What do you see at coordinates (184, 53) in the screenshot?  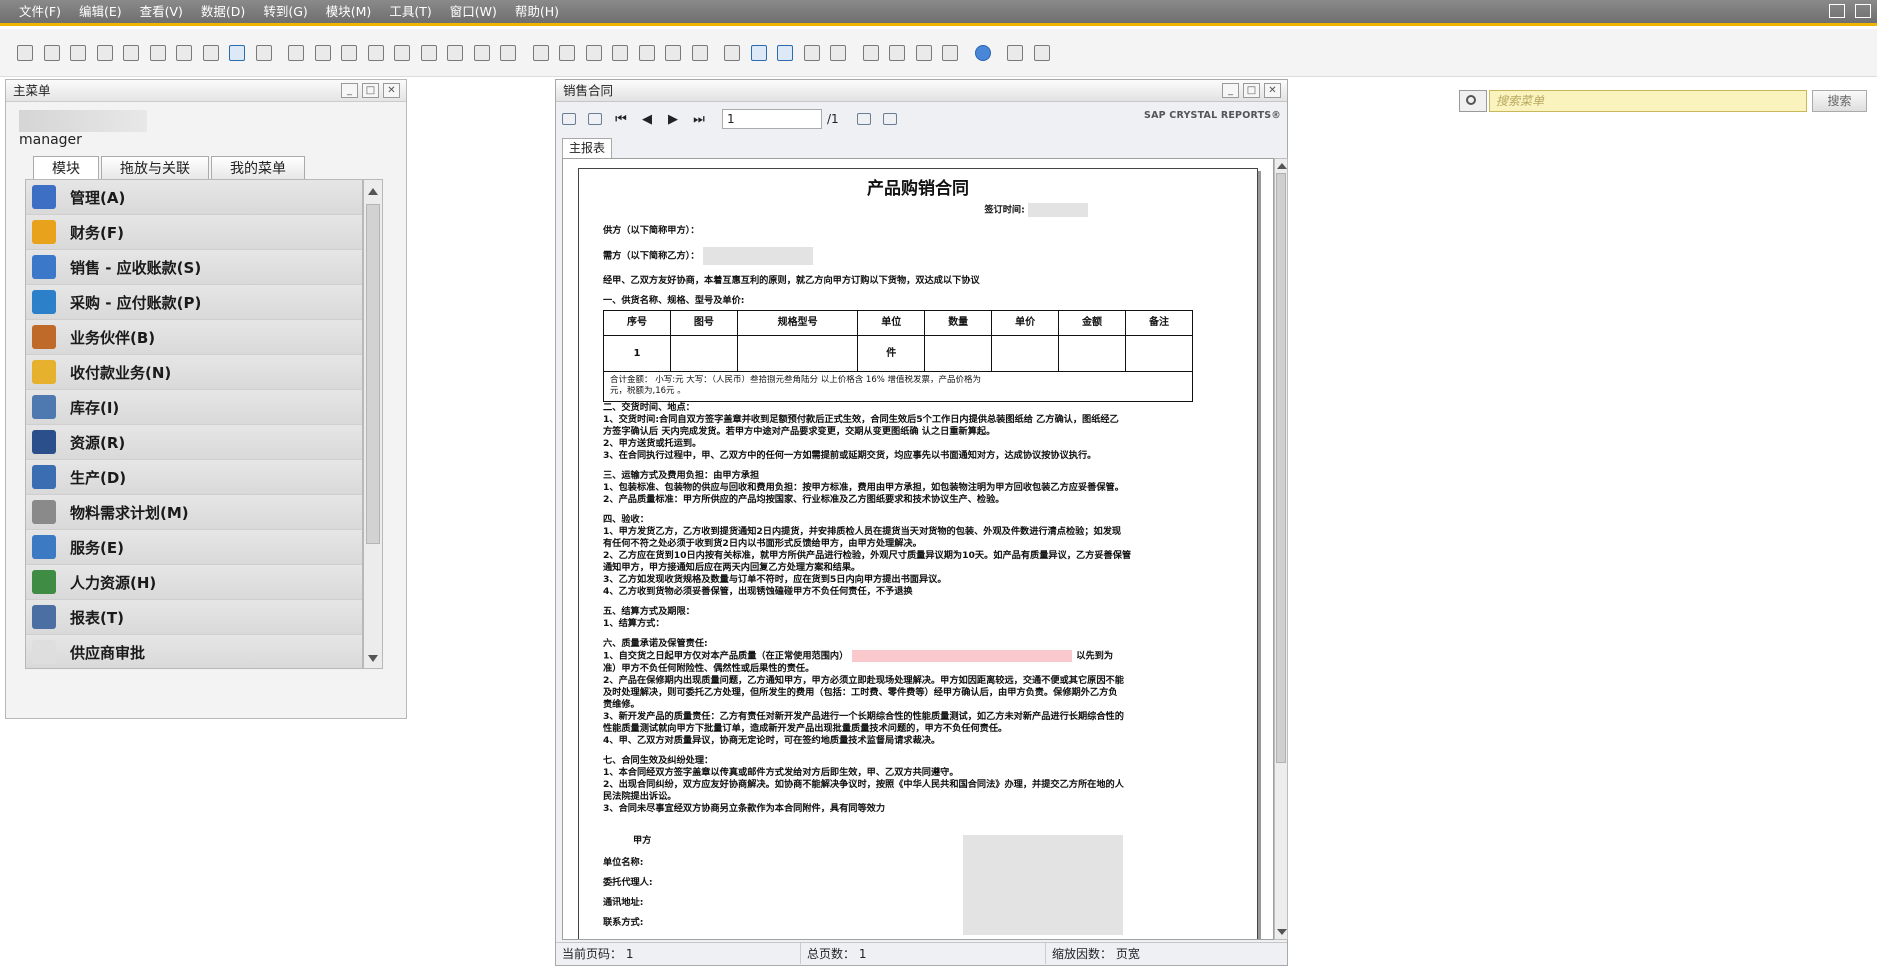 I see `copy-icon` at bounding box center [184, 53].